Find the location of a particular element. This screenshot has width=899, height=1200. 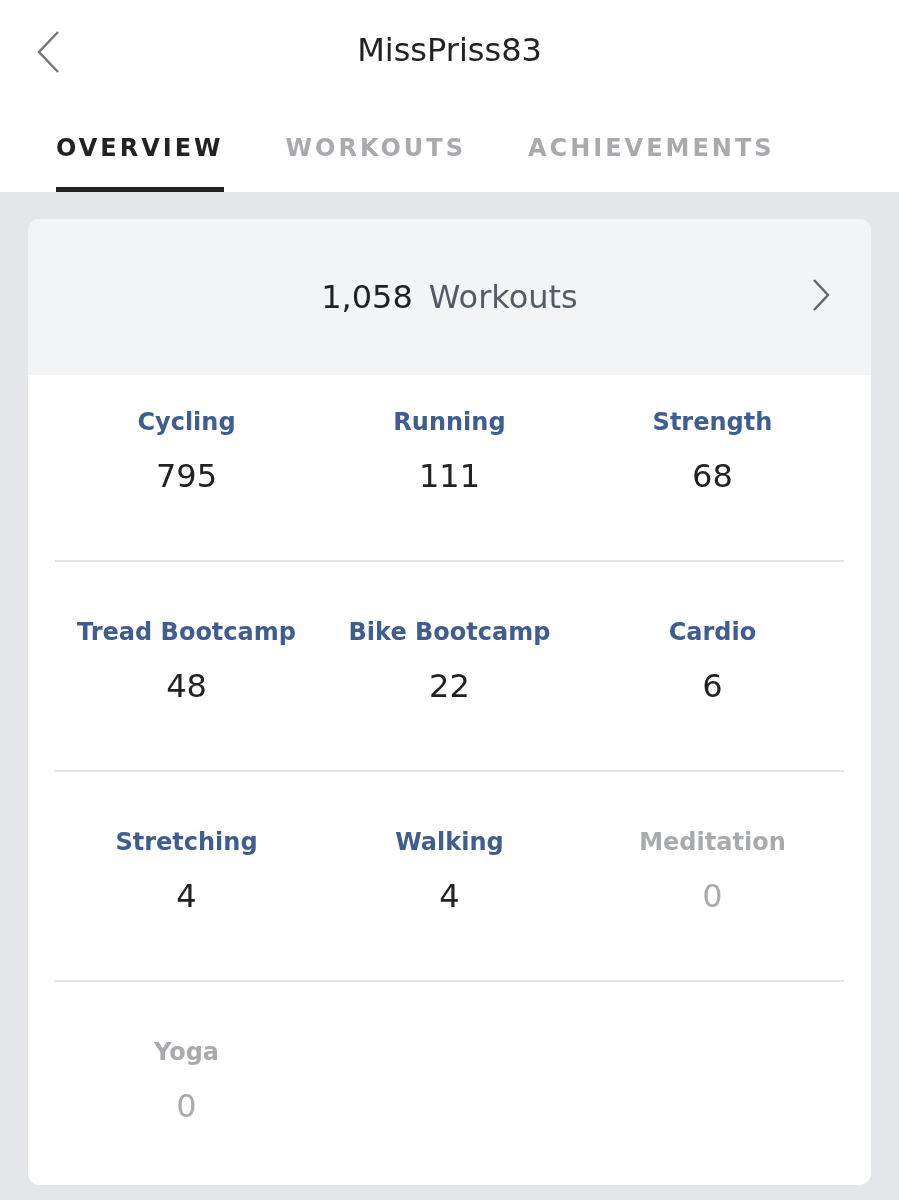

tab: WORKOUTS is located at coordinates (375, 146).